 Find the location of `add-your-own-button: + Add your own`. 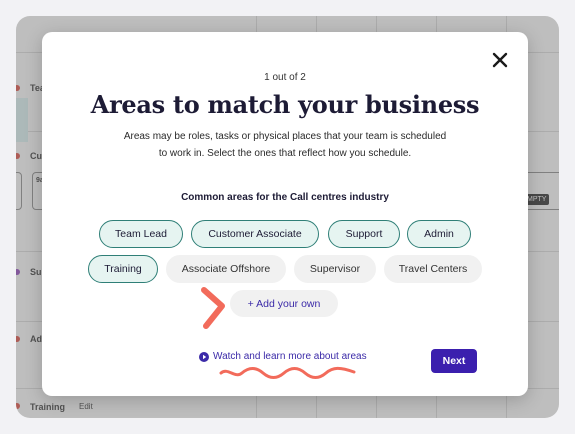

add-your-own-button: + Add your own is located at coordinates (284, 303).